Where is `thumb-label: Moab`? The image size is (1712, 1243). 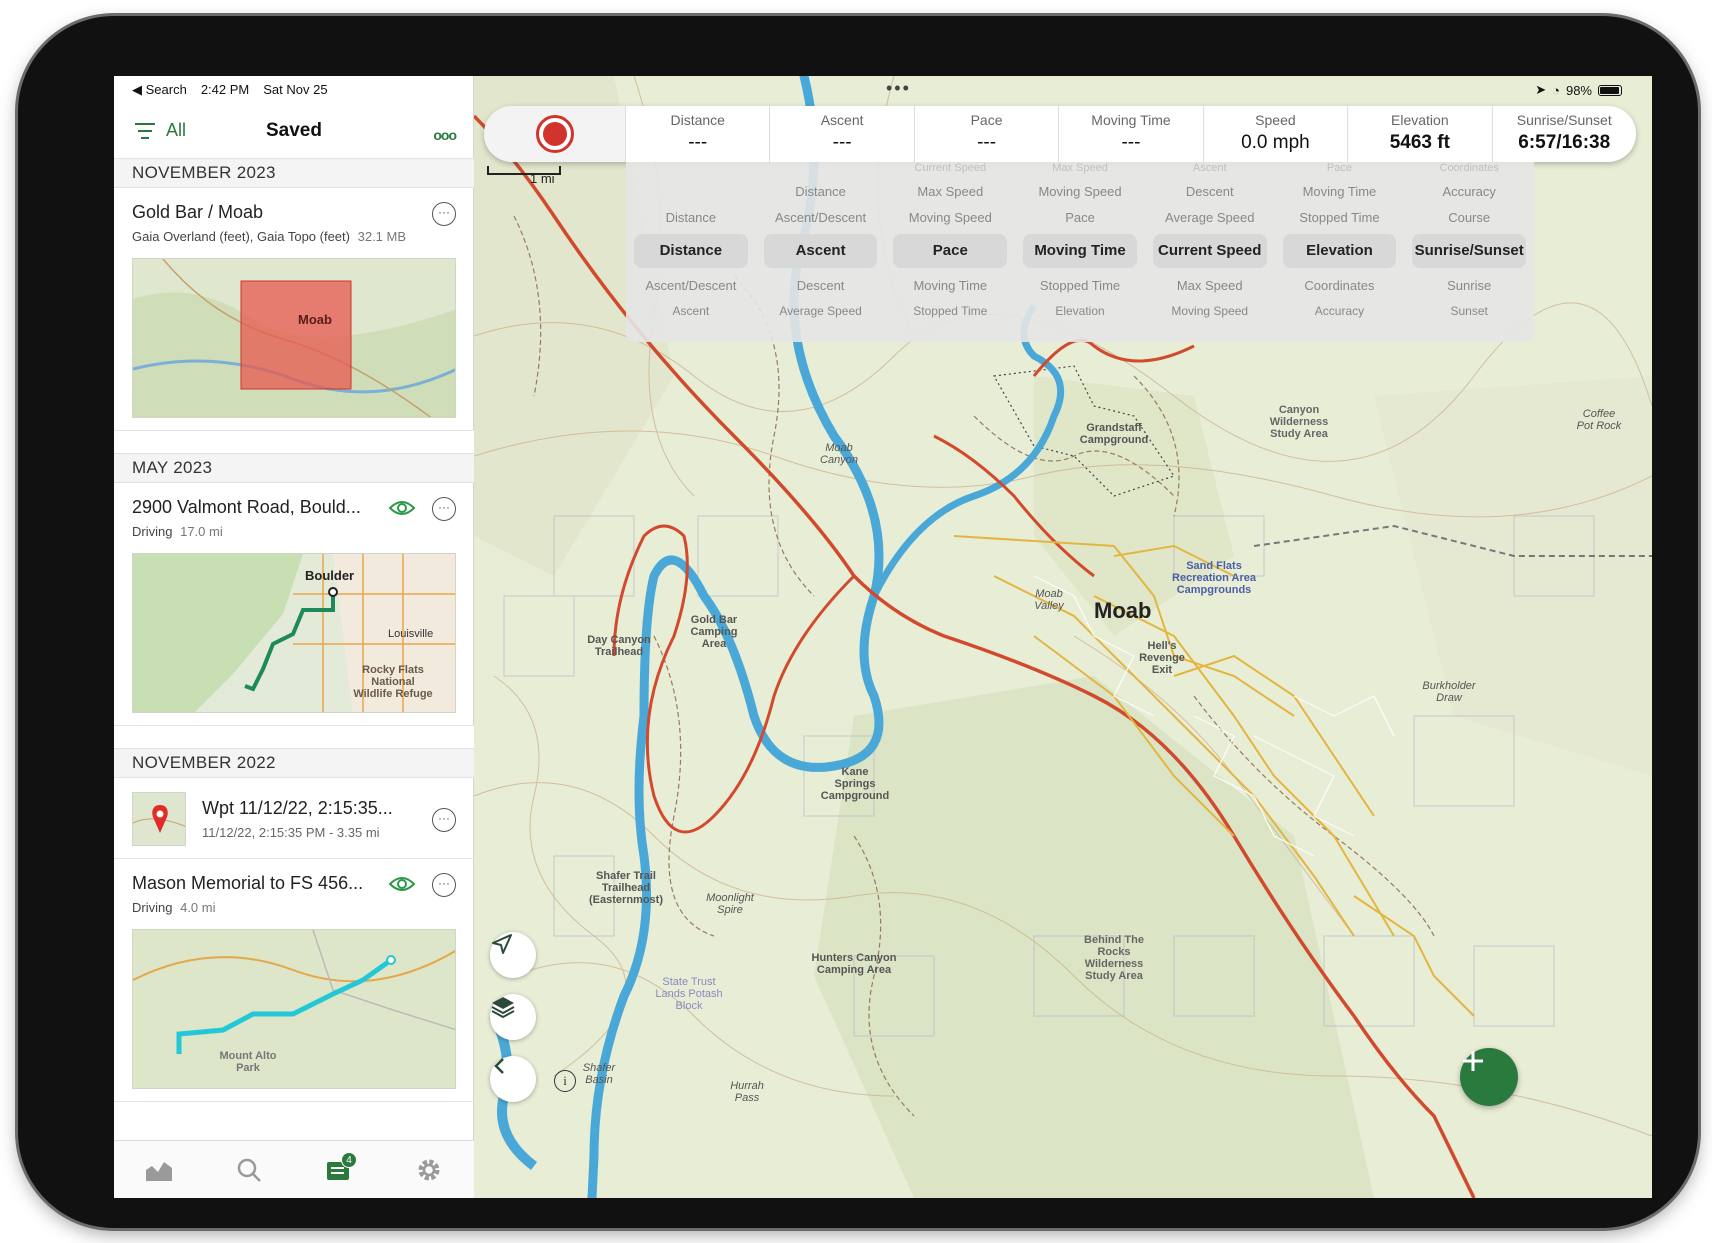 thumb-label: Moab is located at coordinates (315, 319).